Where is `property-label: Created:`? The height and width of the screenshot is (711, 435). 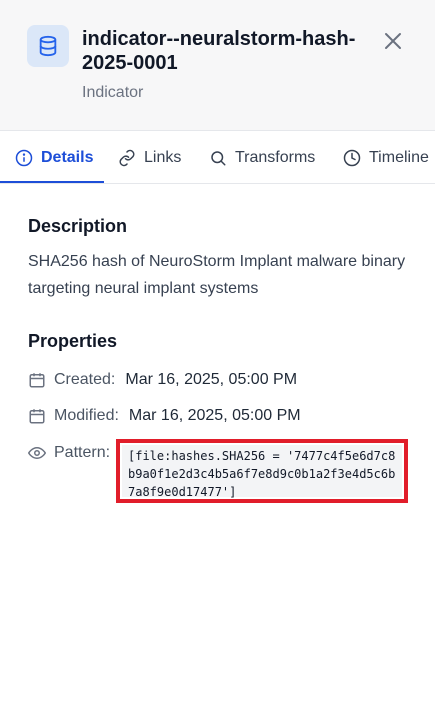 property-label: Created: is located at coordinates (85, 379).